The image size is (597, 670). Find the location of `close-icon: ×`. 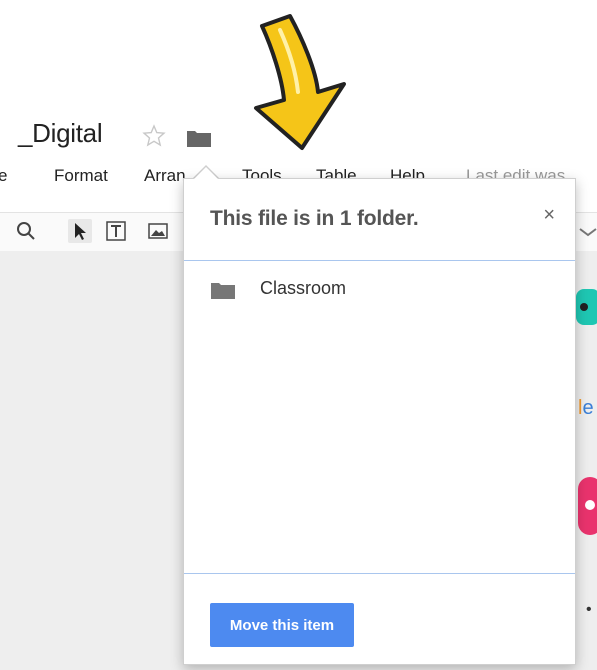

close-icon: × is located at coordinates (549, 215).